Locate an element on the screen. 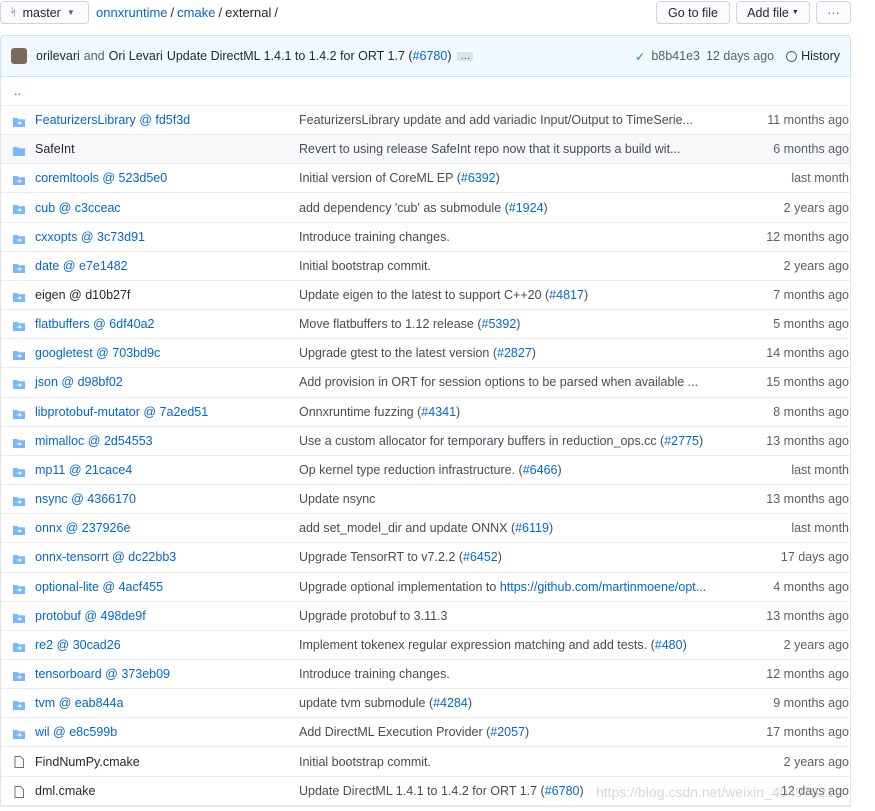 This screenshot has width=875, height=811. commit-sha: b8b41e3 is located at coordinates (675, 56).